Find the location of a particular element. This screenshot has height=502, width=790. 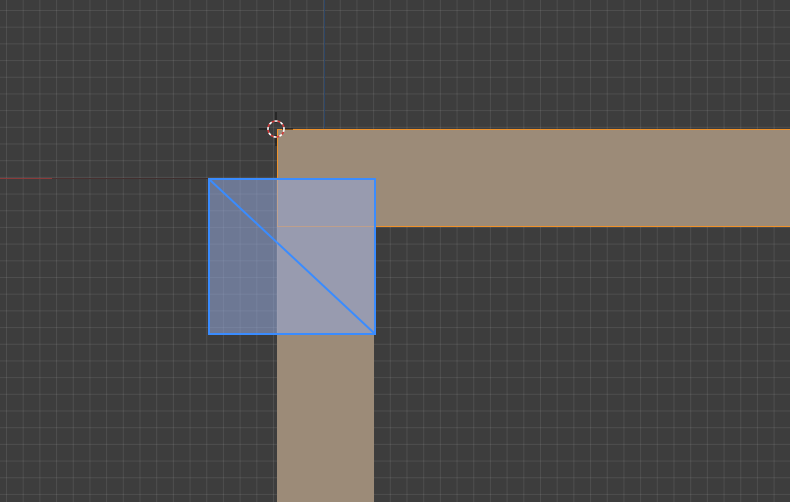

y-axis-line is located at coordinates (324, 64).